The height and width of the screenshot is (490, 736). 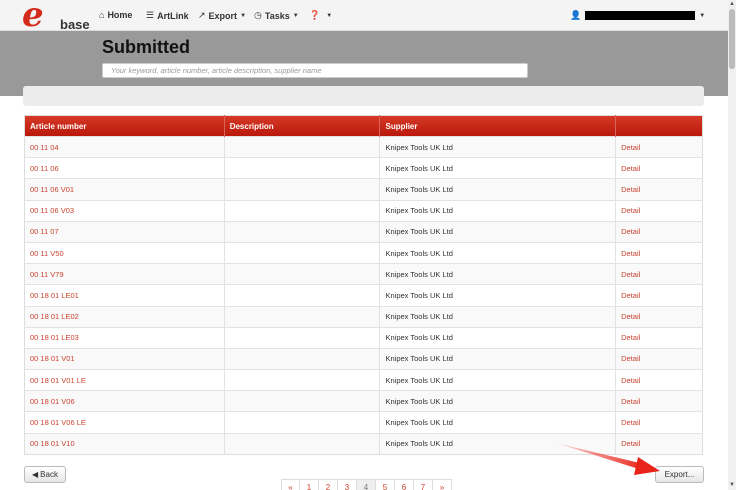 I want to click on search-input, so click(x=315, y=70).